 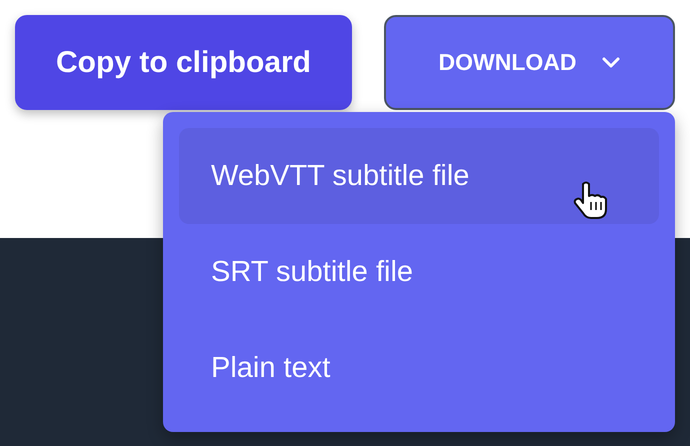 What do you see at coordinates (419, 272) in the screenshot?
I see `menu-item: SRT subtitle file` at bounding box center [419, 272].